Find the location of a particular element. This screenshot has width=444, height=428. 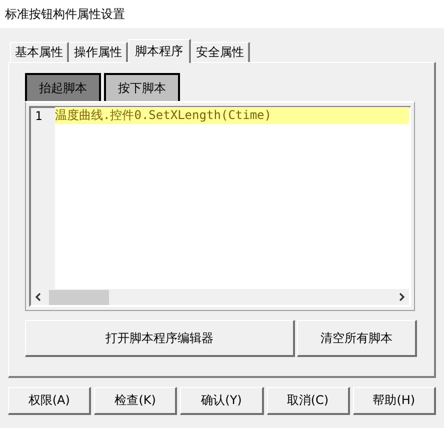

script-tab: 按下脚本 is located at coordinates (142, 87).